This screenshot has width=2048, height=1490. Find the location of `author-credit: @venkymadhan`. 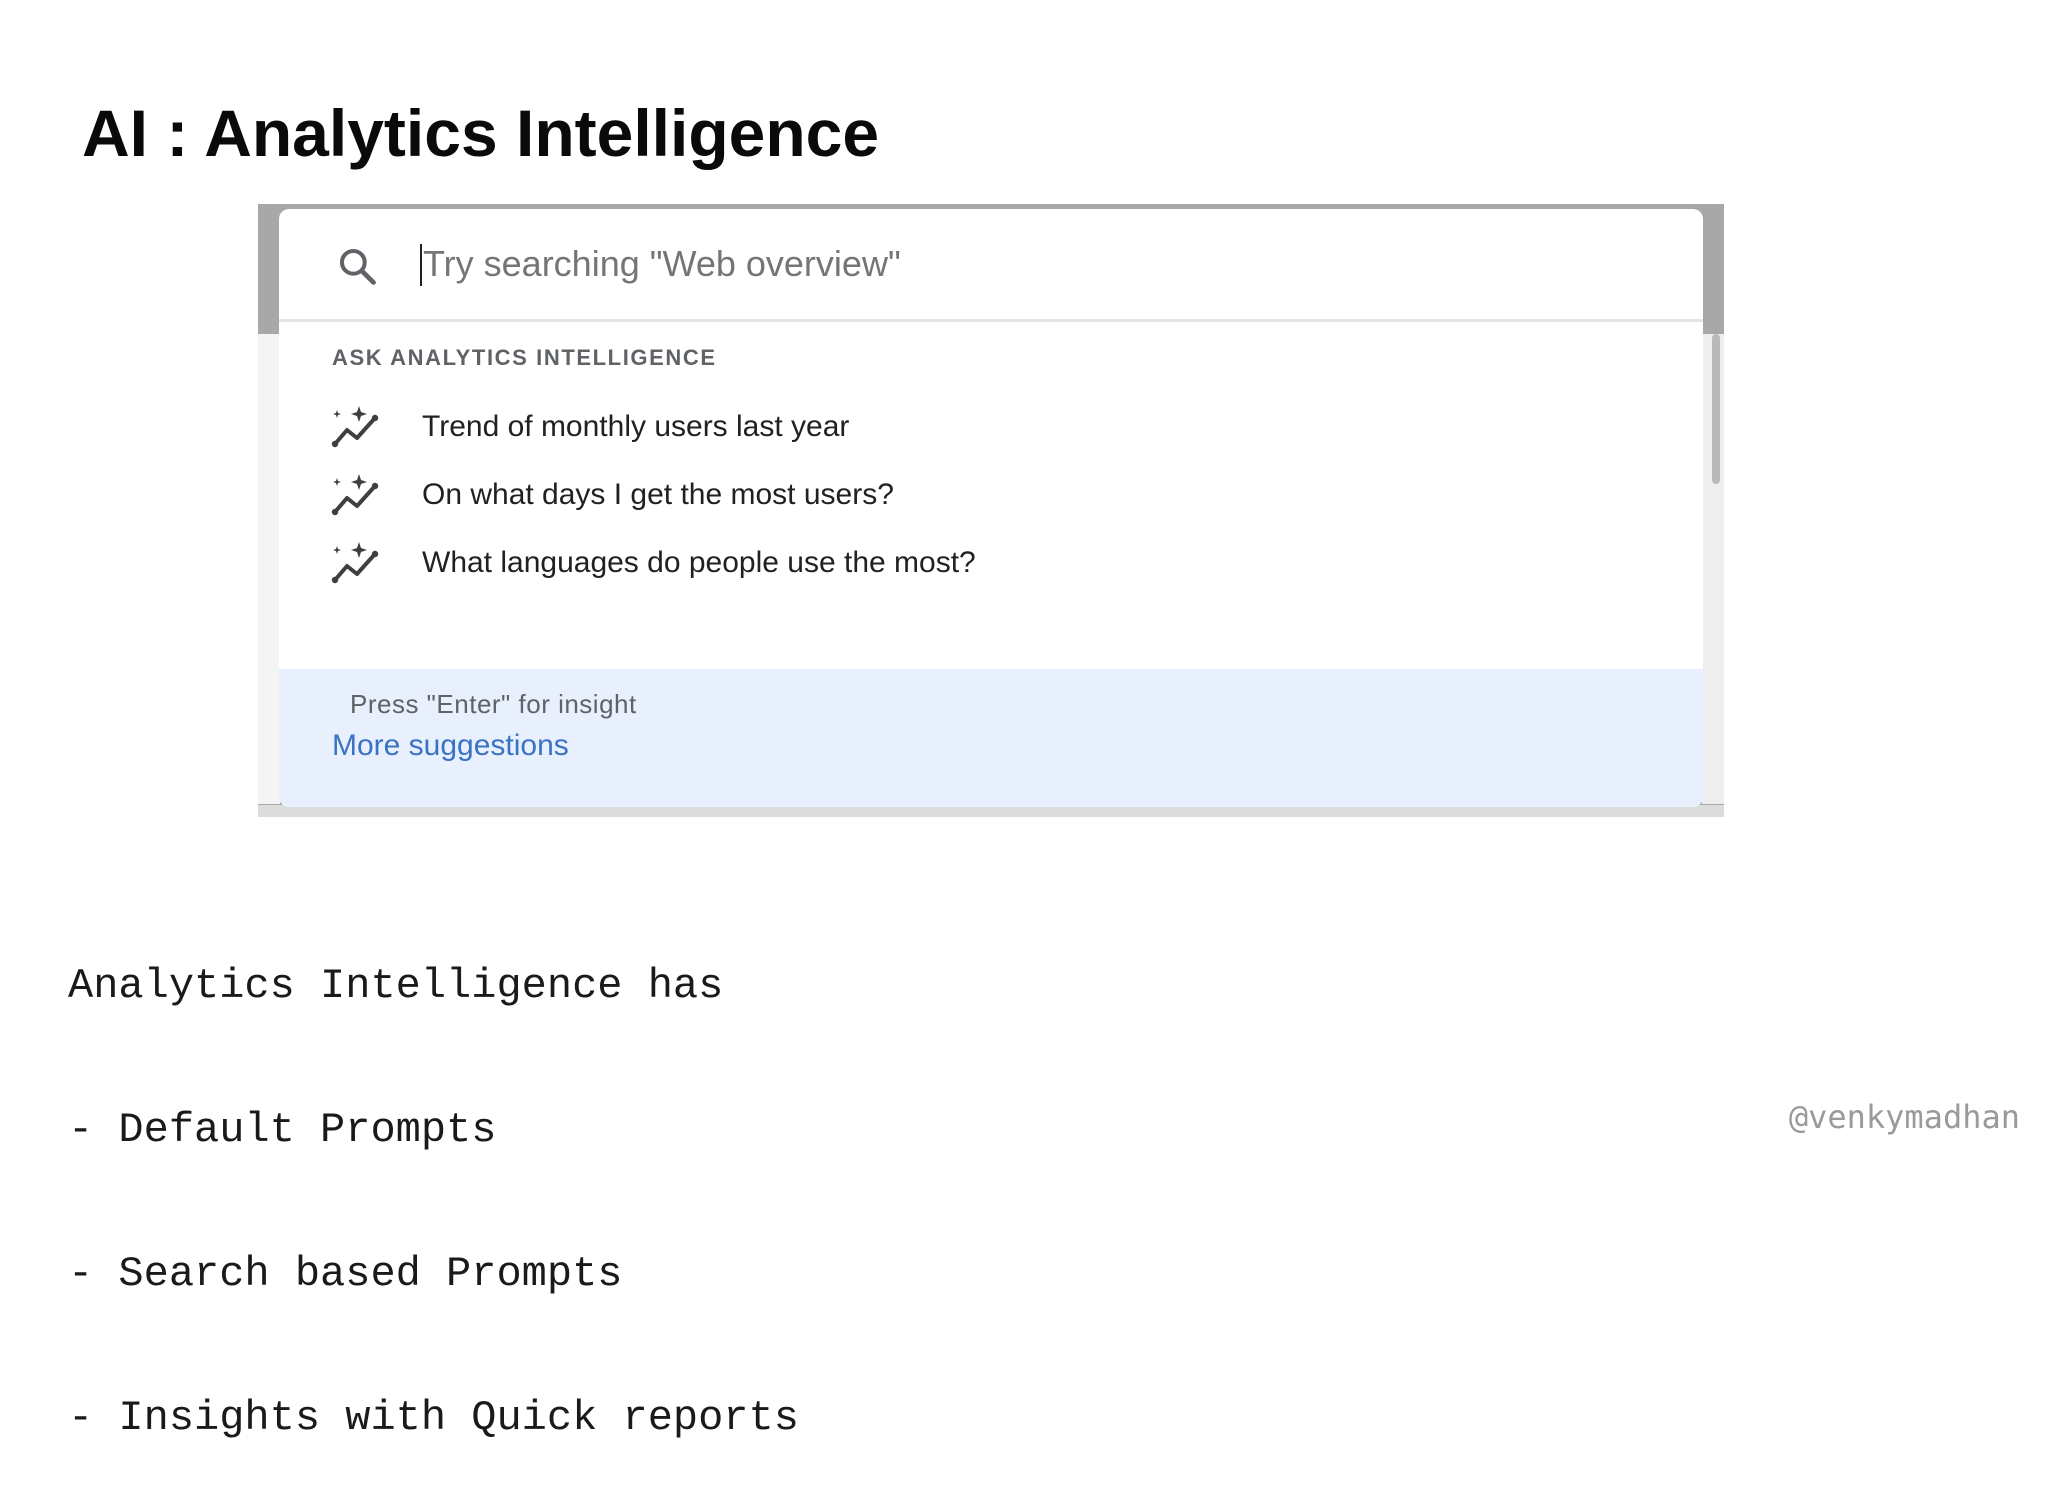

author-credit: @venkymadhan is located at coordinates (1904, 1117).